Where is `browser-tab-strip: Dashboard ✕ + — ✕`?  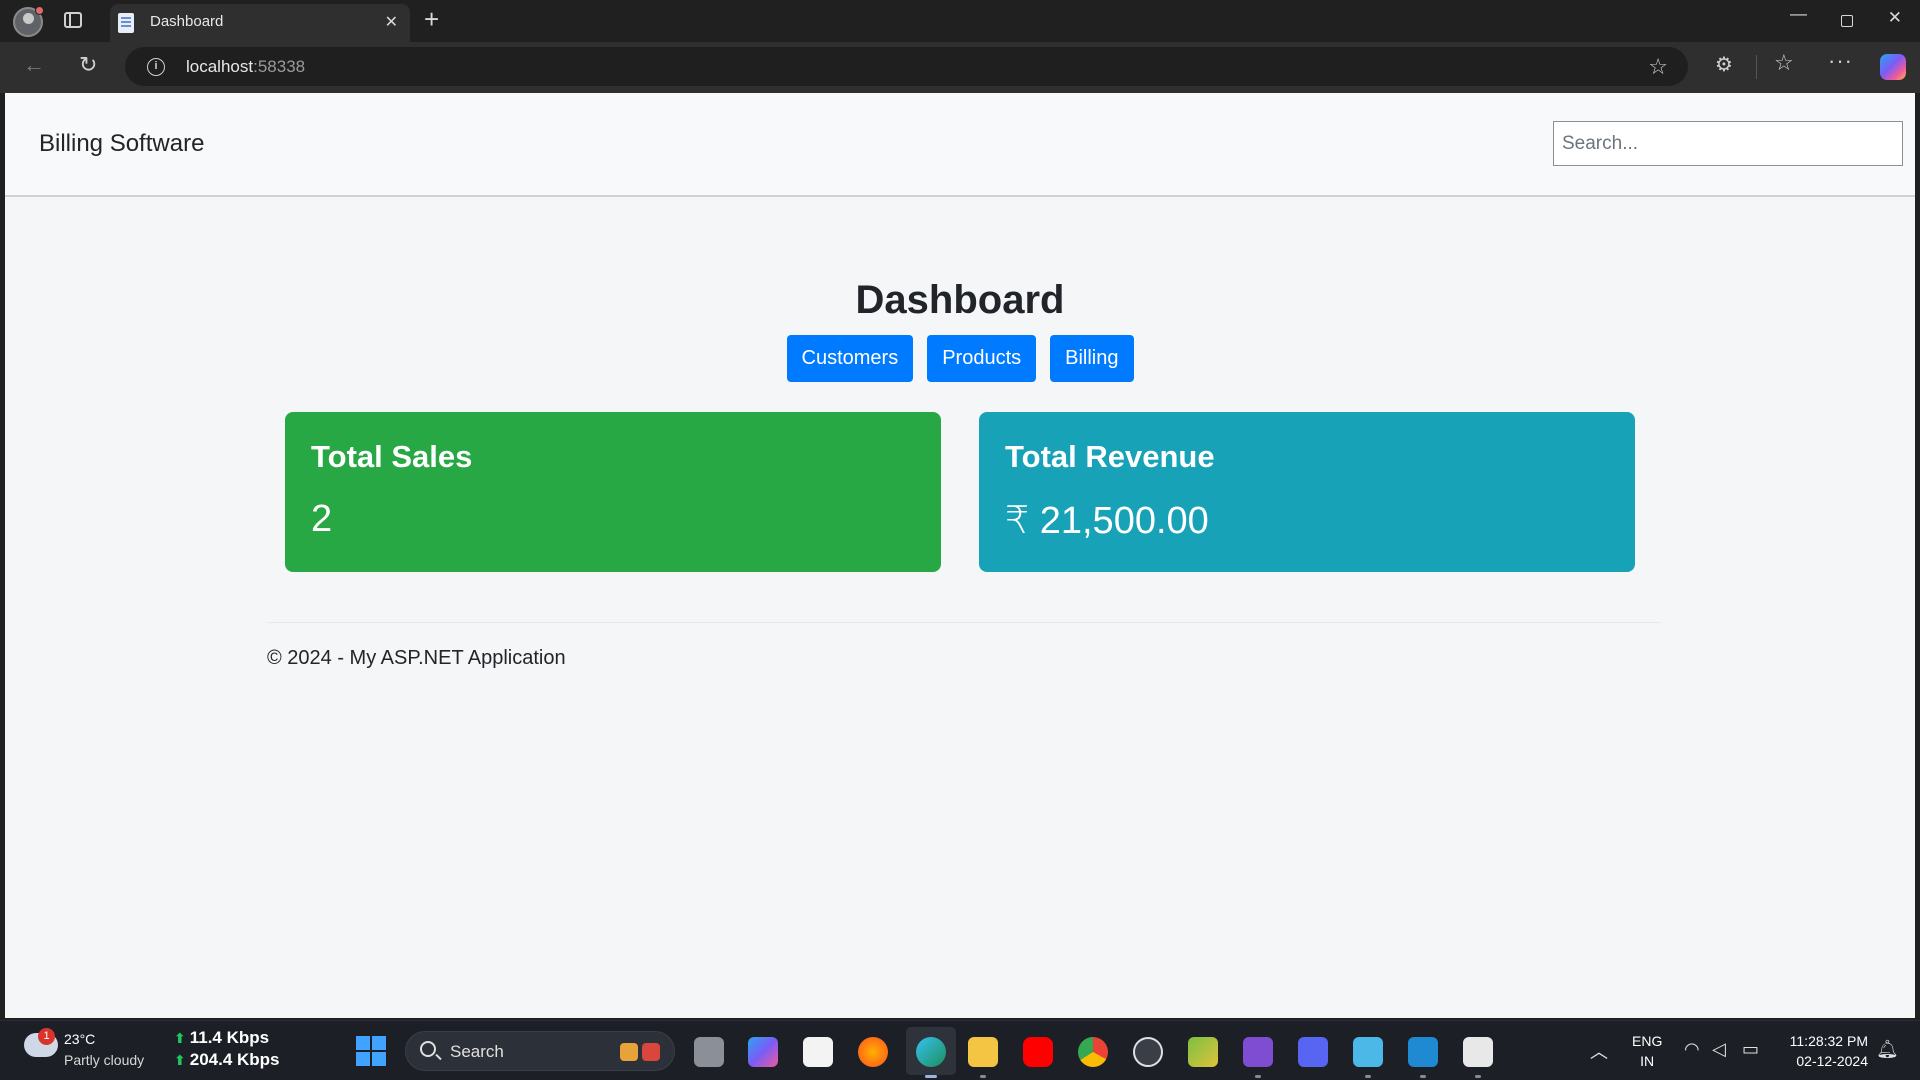
browser-tab-strip: Dashboard ✕ + — ✕ is located at coordinates (960, 21).